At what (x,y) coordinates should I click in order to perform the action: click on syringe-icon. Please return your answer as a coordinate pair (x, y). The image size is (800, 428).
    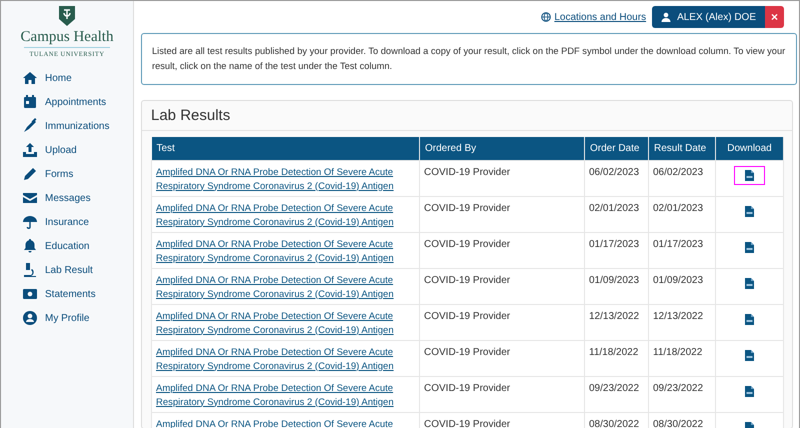
    Looking at the image, I should click on (30, 126).